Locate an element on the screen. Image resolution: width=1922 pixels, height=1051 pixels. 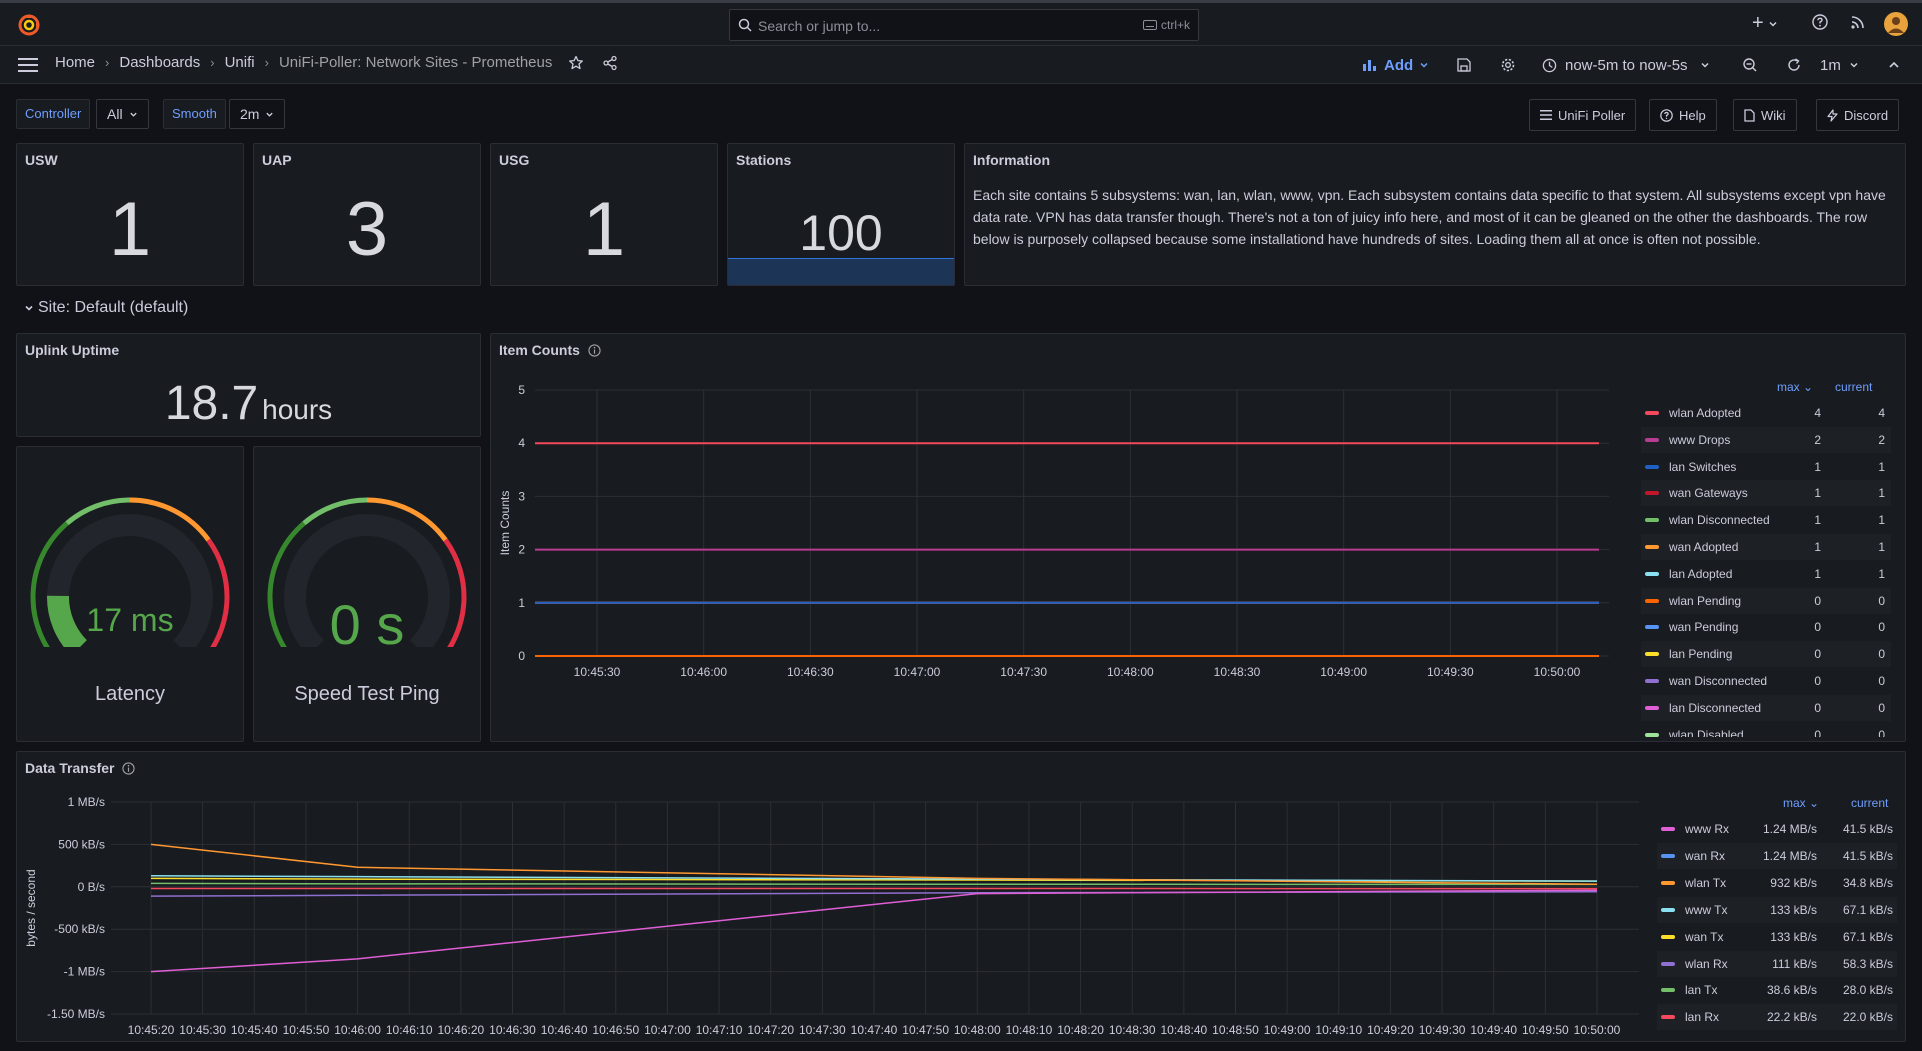
x-tick-label: 10:49:10 is located at coordinates (1338, 1030).